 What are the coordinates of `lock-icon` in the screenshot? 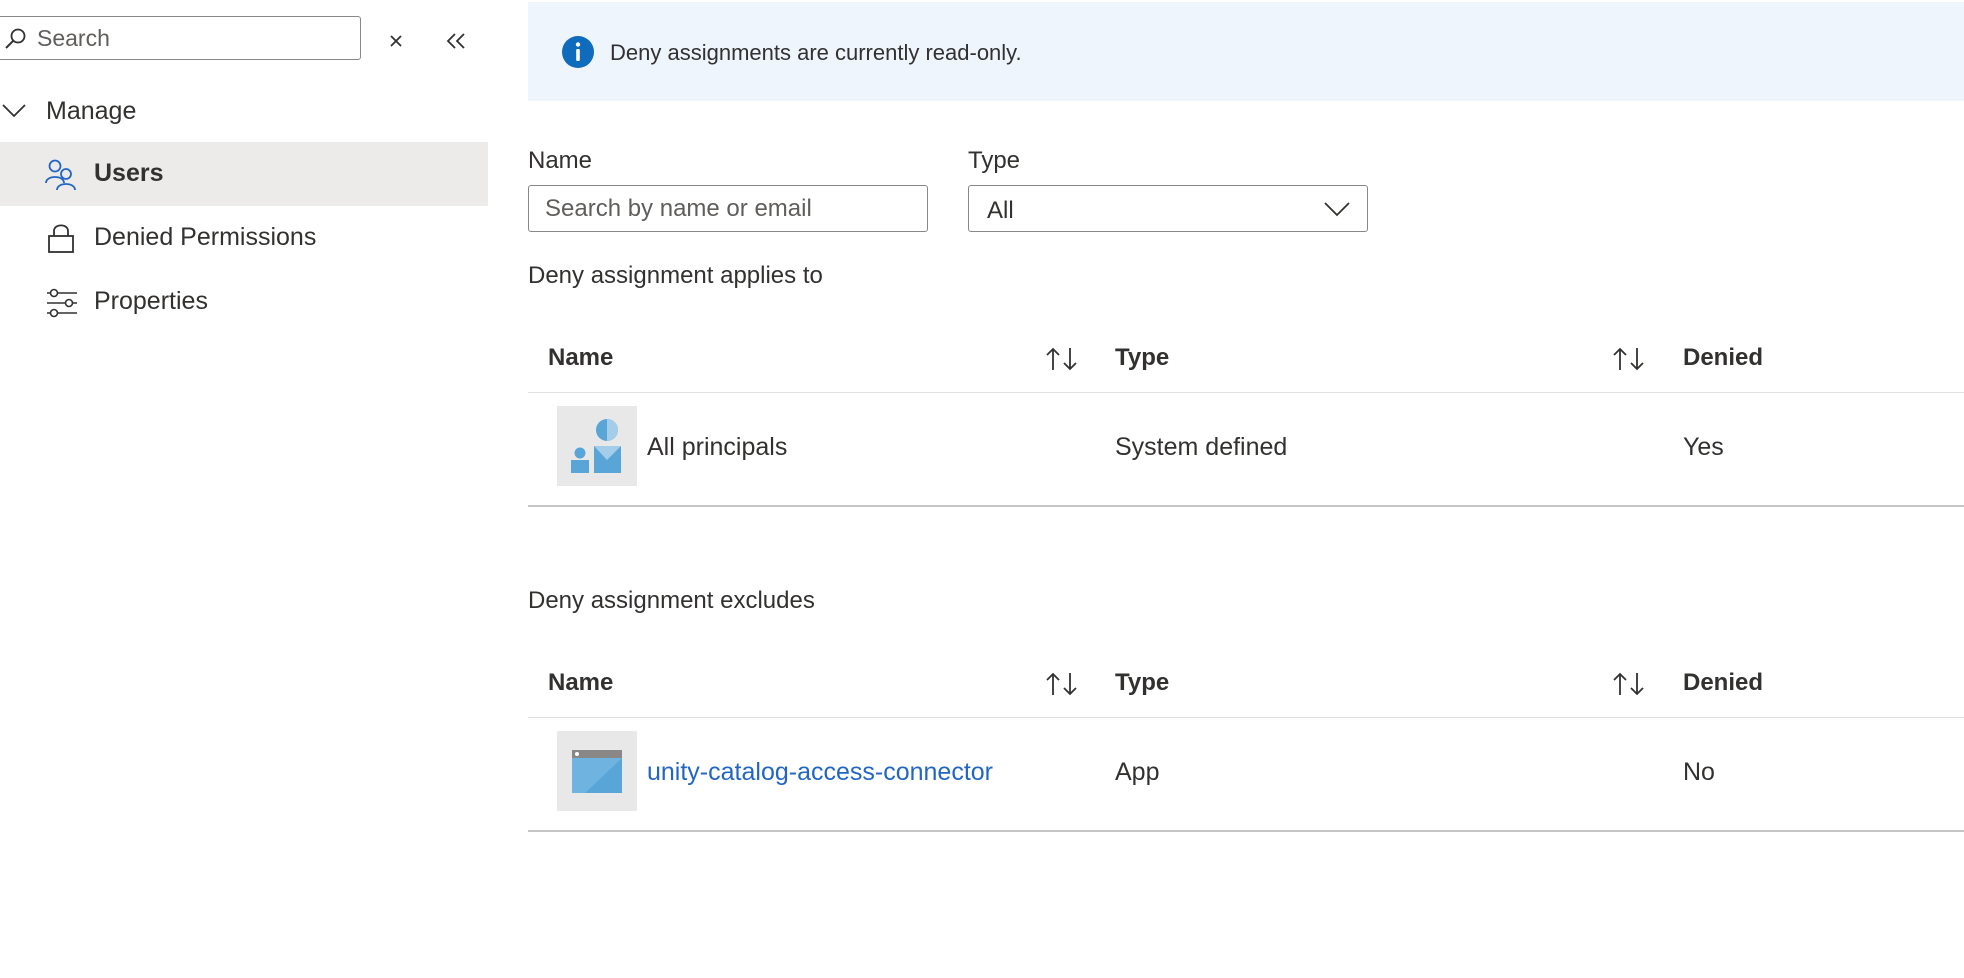 It's located at (61, 238).